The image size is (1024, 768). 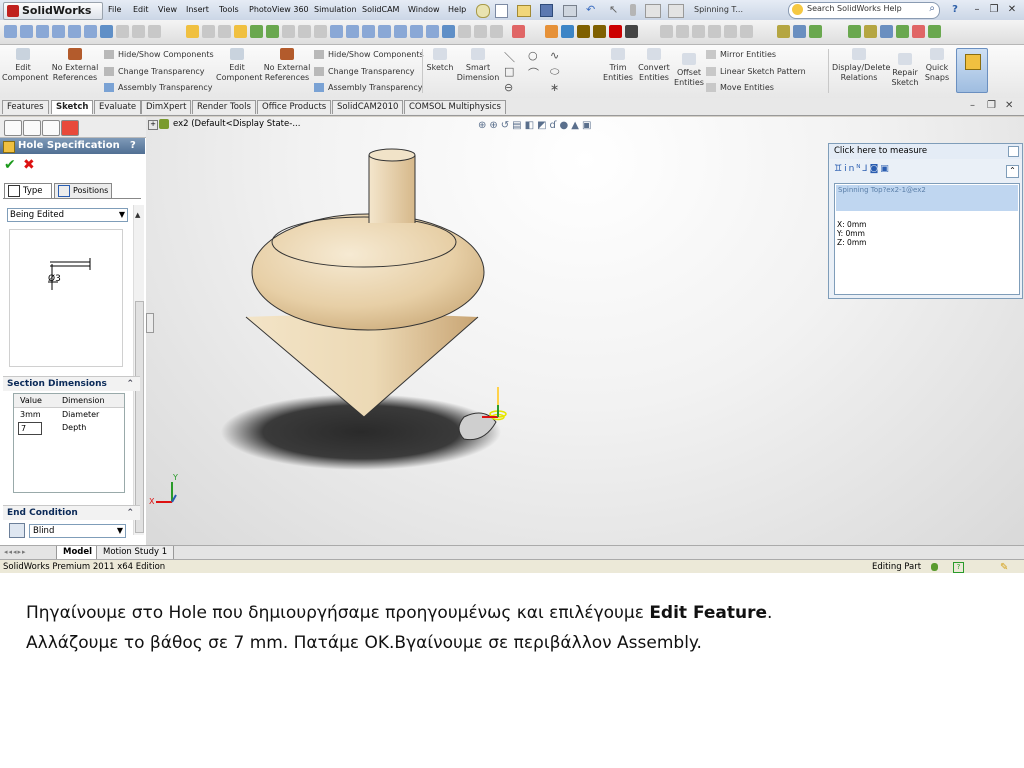 What do you see at coordinates (878, 151) in the screenshot?
I see `measure-title: Click here to measure` at bounding box center [878, 151].